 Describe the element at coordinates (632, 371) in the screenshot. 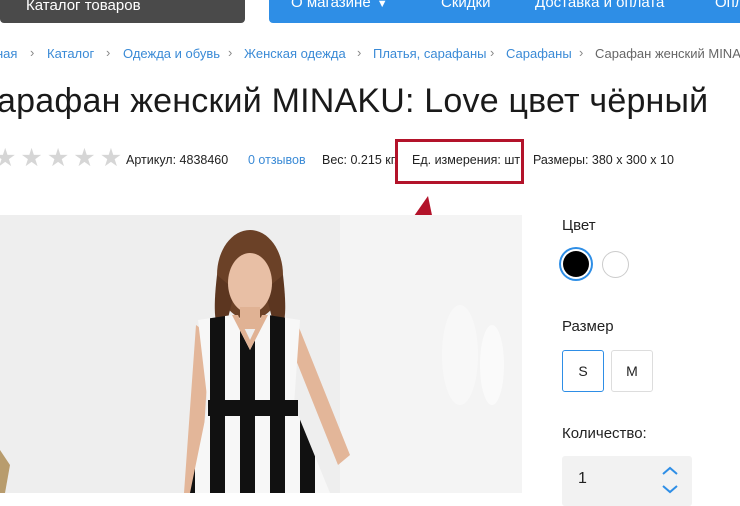

I see `size-option-m: M` at that location.